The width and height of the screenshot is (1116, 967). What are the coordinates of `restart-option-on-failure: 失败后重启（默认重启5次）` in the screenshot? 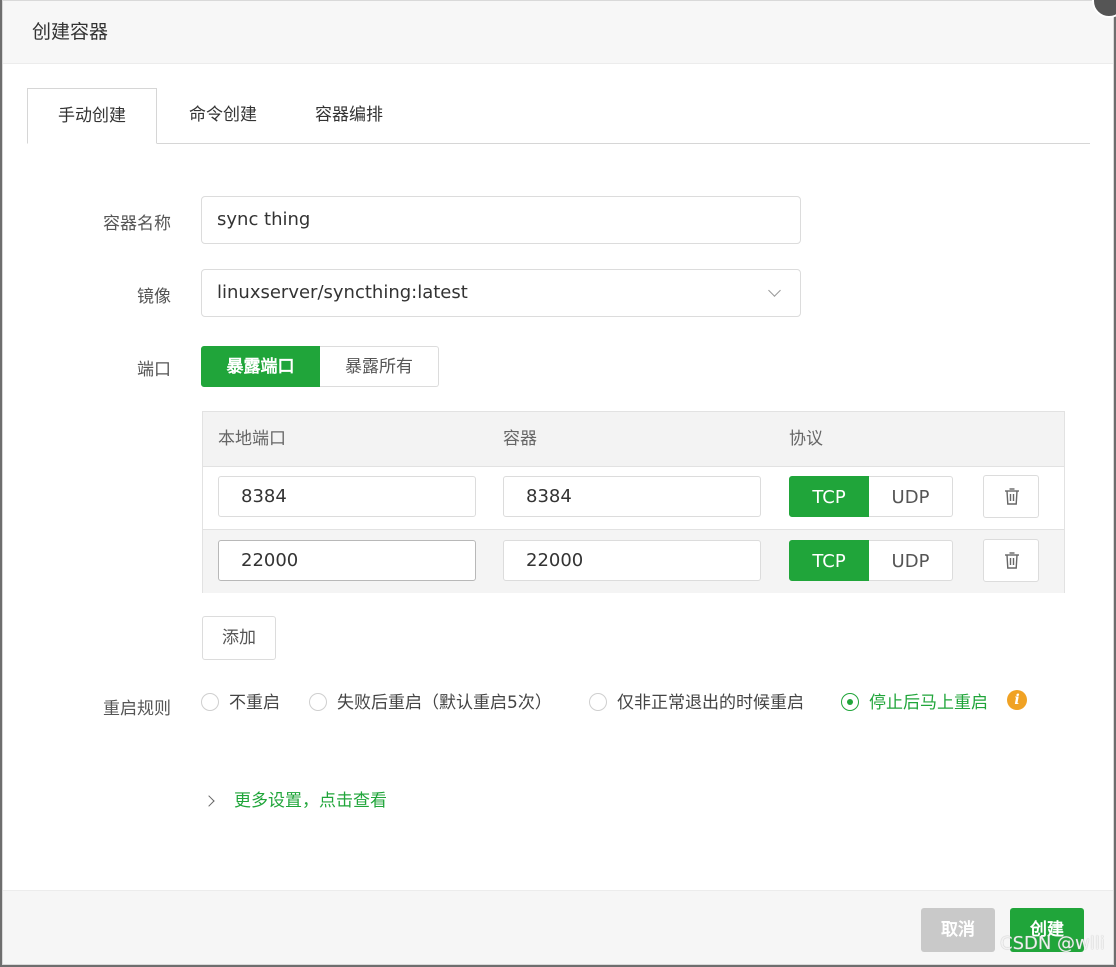 It's located at (430, 703).